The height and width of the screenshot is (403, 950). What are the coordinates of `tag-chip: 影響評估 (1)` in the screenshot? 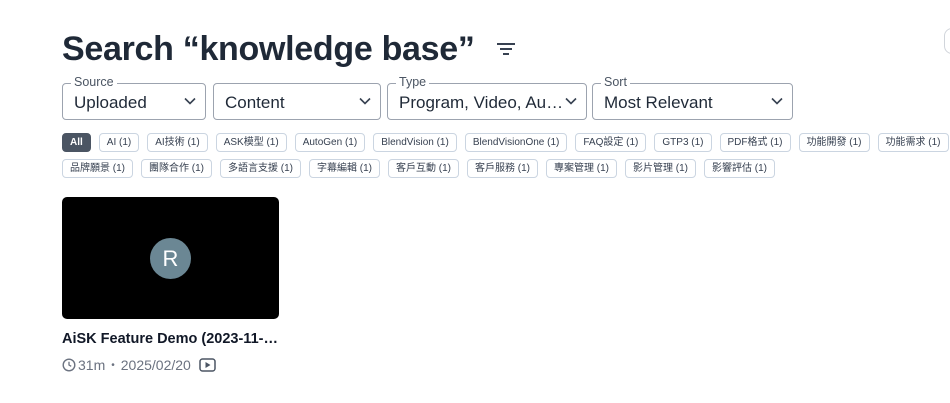 It's located at (739, 168).